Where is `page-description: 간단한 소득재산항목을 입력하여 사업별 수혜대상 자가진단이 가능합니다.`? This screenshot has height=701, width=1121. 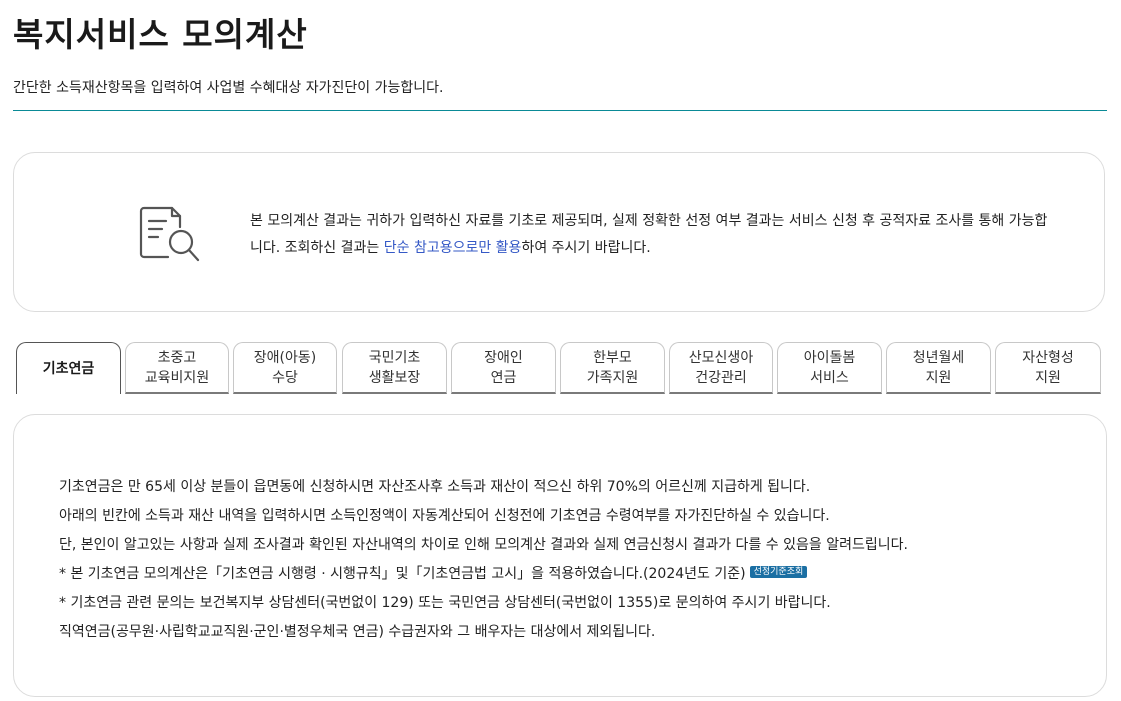 page-description: 간단한 소득재산항목을 입력하여 사업별 수혜대상 자가진단이 가능합니다. is located at coordinates (228, 88).